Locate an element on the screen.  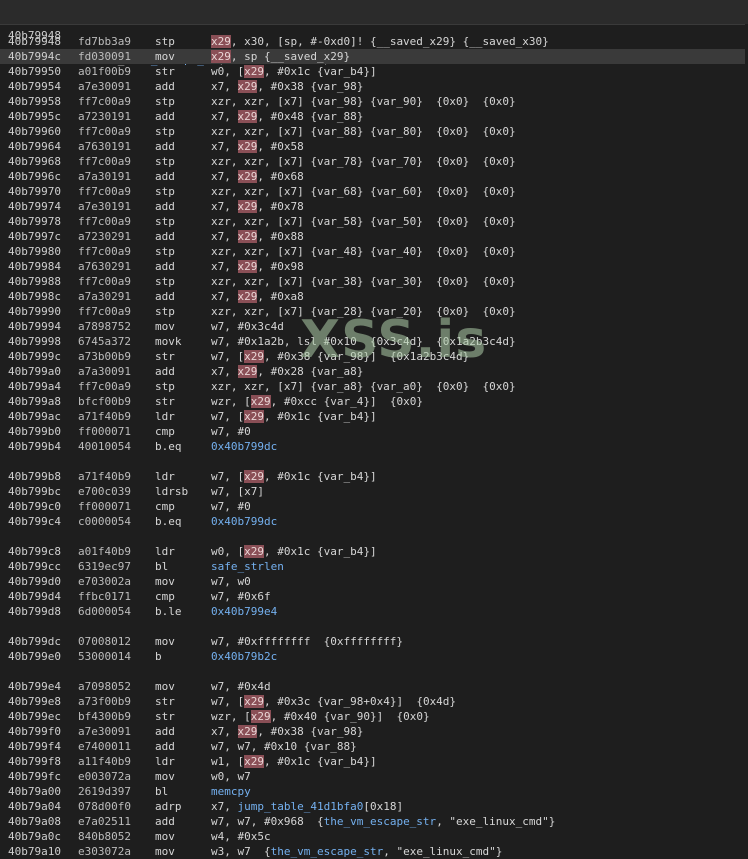
instruction-address: 40b79a0c is located at coordinates (34, 836).